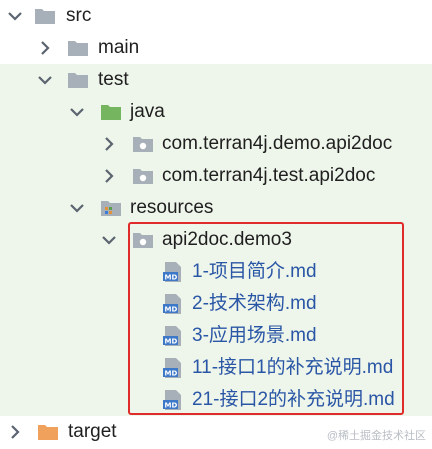 This screenshot has width=432, height=449. Describe the element at coordinates (216, 16) in the screenshot. I see `tree-item-src: src` at that location.